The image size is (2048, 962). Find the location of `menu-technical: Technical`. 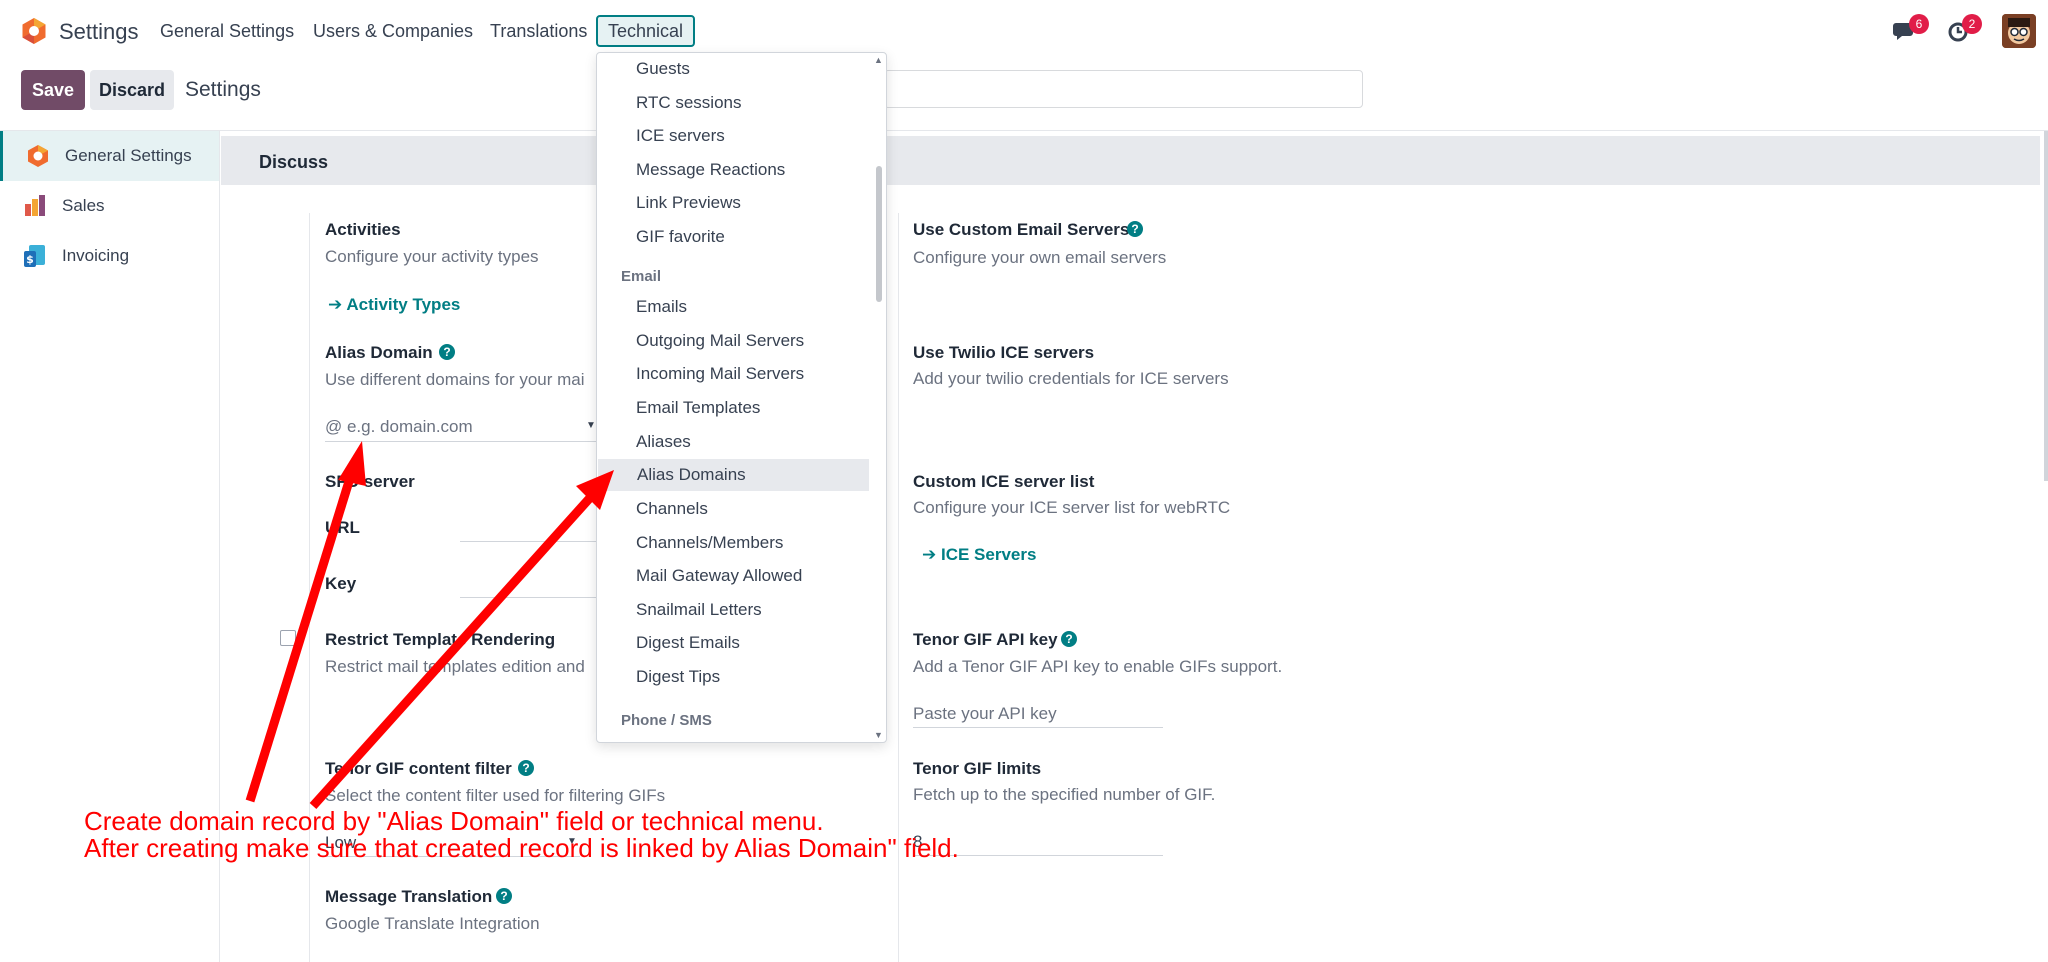

menu-technical: Technical is located at coordinates (646, 31).